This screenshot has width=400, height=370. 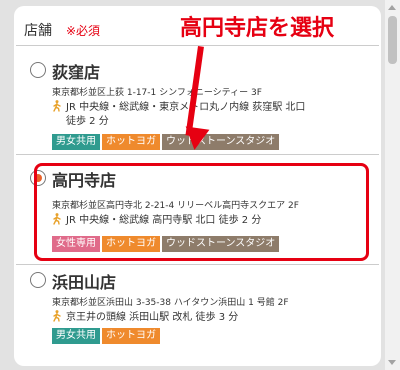 I want to click on store-address: 東京都杉並区上荻 1-17-1 シンフォニーシティー 3F, so click(x=157, y=93).